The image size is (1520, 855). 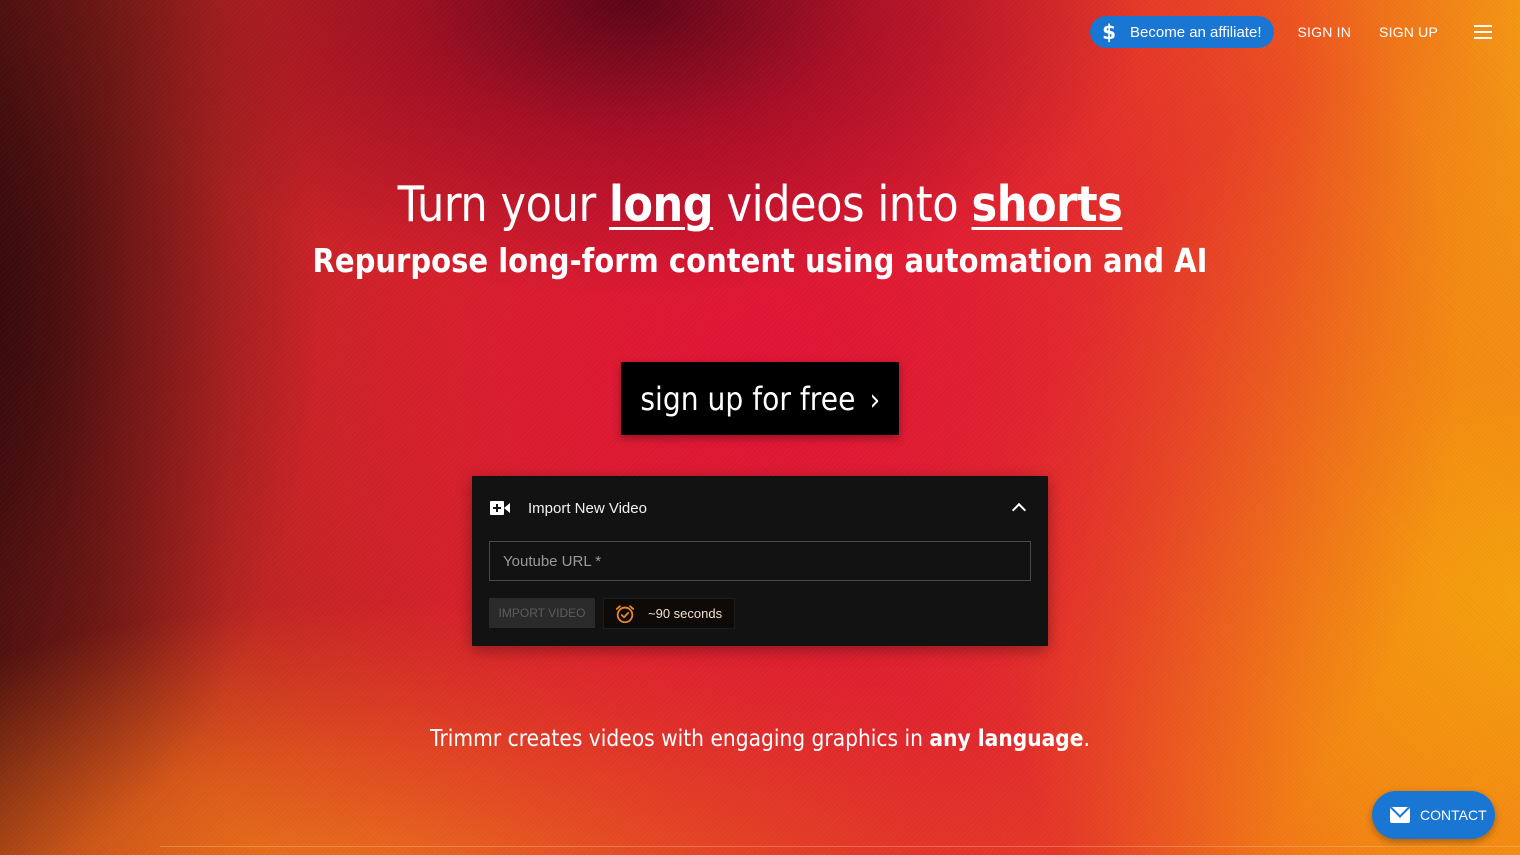 I want to click on youtube-url-input, so click(x=760, y=561).